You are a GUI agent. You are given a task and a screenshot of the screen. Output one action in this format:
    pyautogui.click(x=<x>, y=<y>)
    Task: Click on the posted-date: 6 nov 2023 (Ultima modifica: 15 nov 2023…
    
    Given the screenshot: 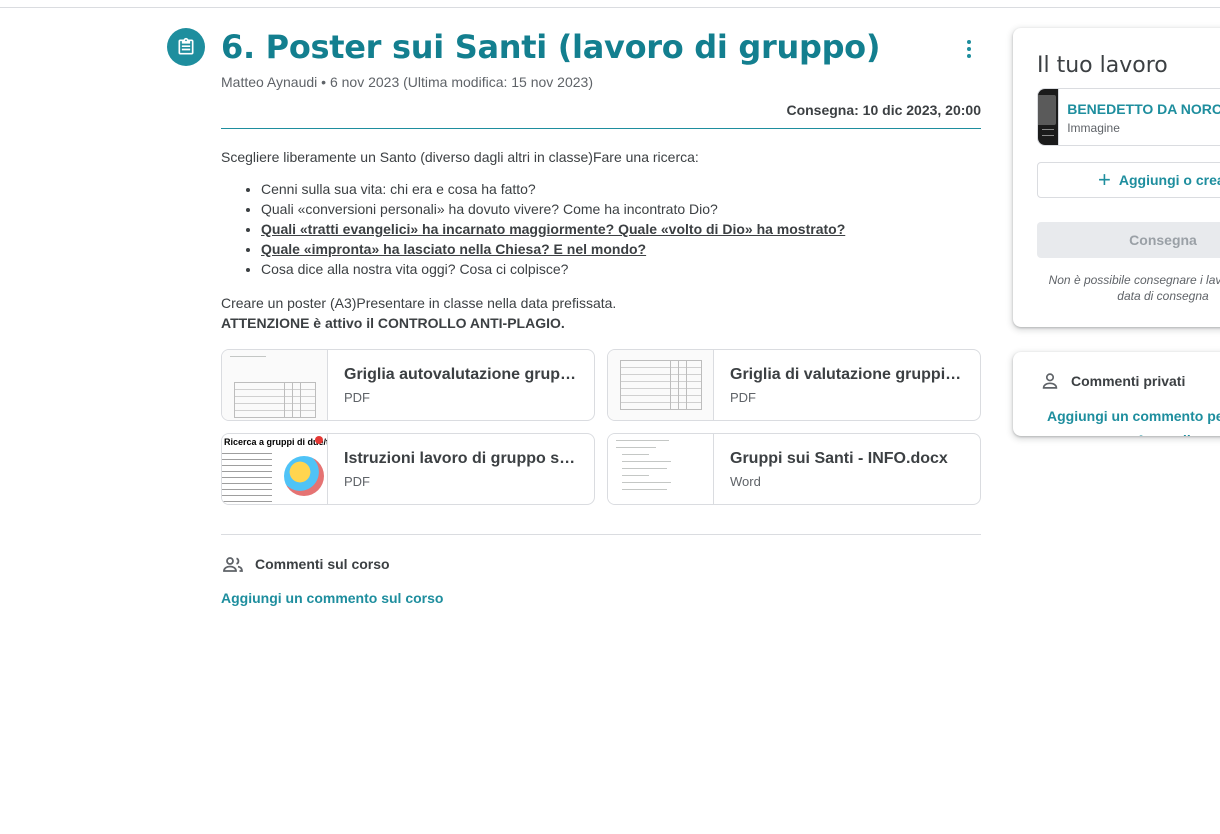 What is the action you would take?
    pyautogui.click(x=461, y=82)
    